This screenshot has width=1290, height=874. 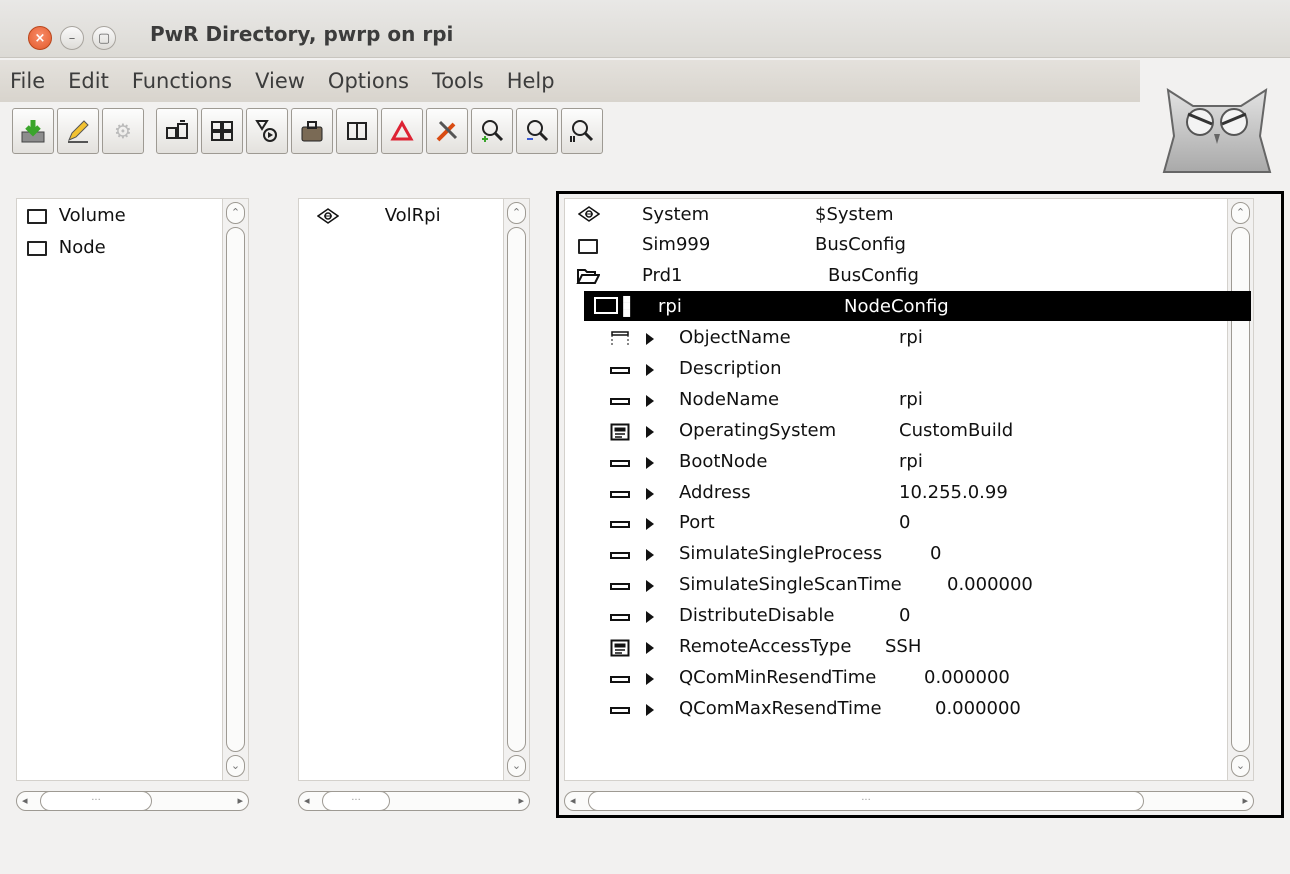 I want to click on save-icon, so click(x=33, y=131).